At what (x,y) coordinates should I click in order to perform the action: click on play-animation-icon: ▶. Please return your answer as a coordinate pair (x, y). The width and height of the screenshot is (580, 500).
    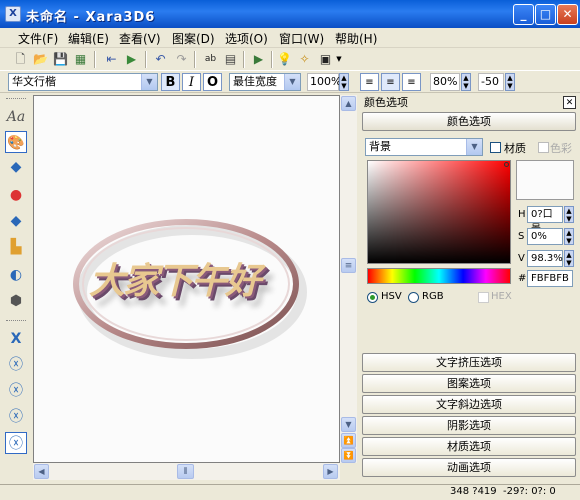
    Looking at the image, I should click on (258, 59).